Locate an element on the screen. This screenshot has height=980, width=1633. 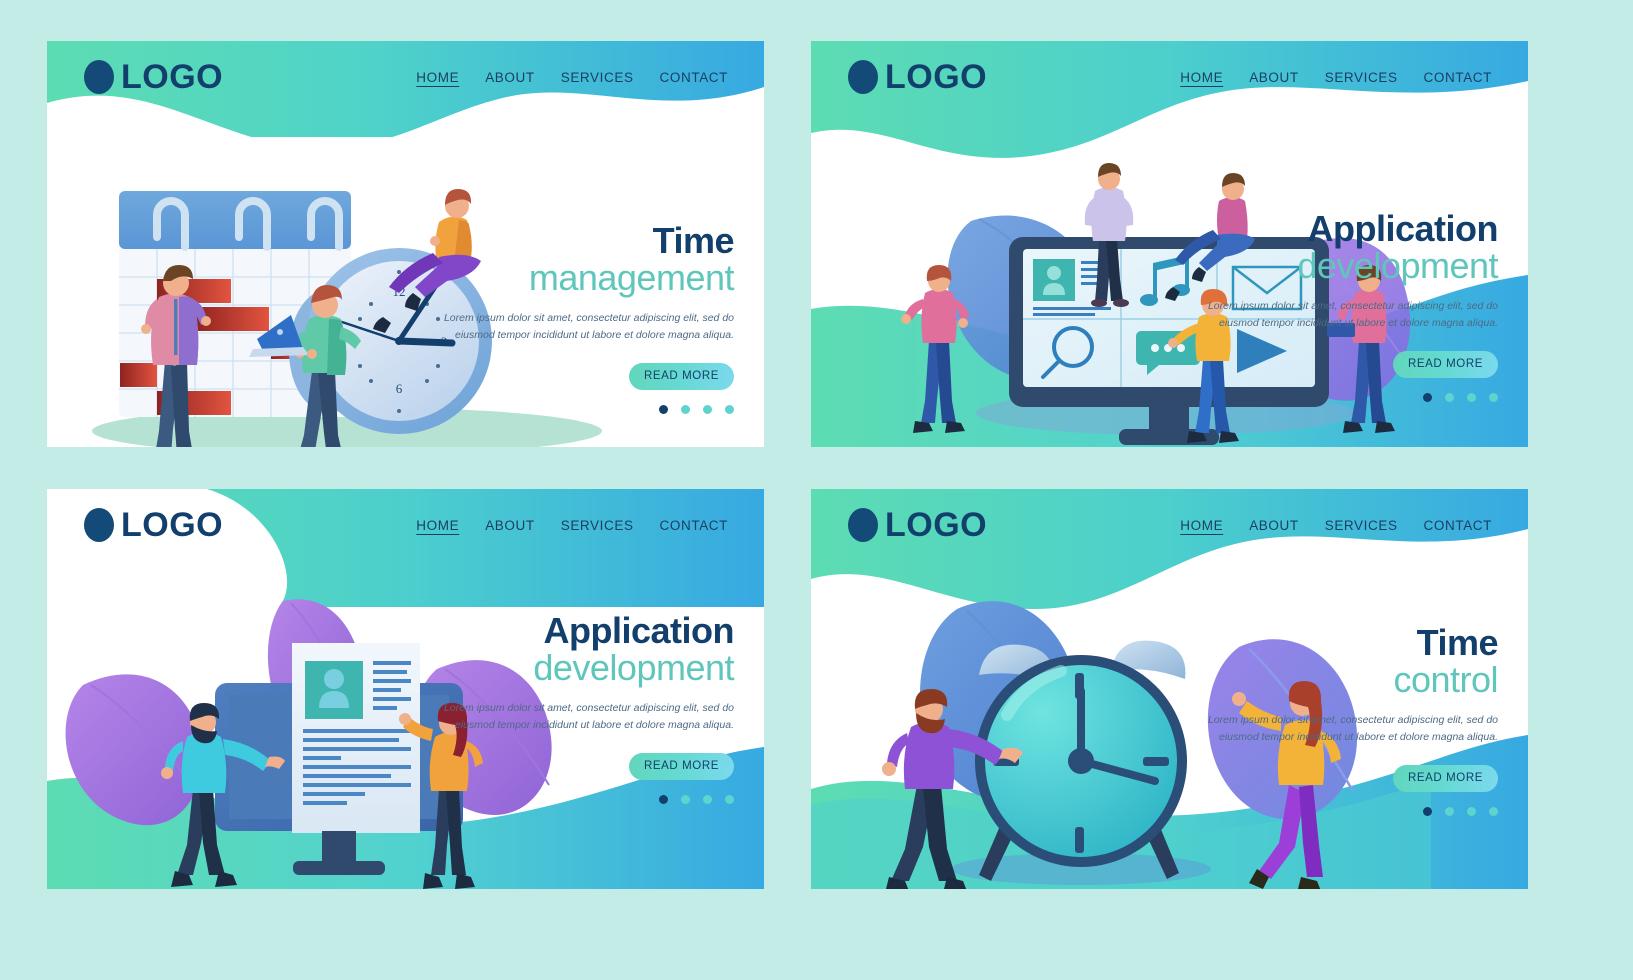
panel-4-header: LOGO HOME ABOUT SERVICES CONTACT is located at coordinates (1169, 525).